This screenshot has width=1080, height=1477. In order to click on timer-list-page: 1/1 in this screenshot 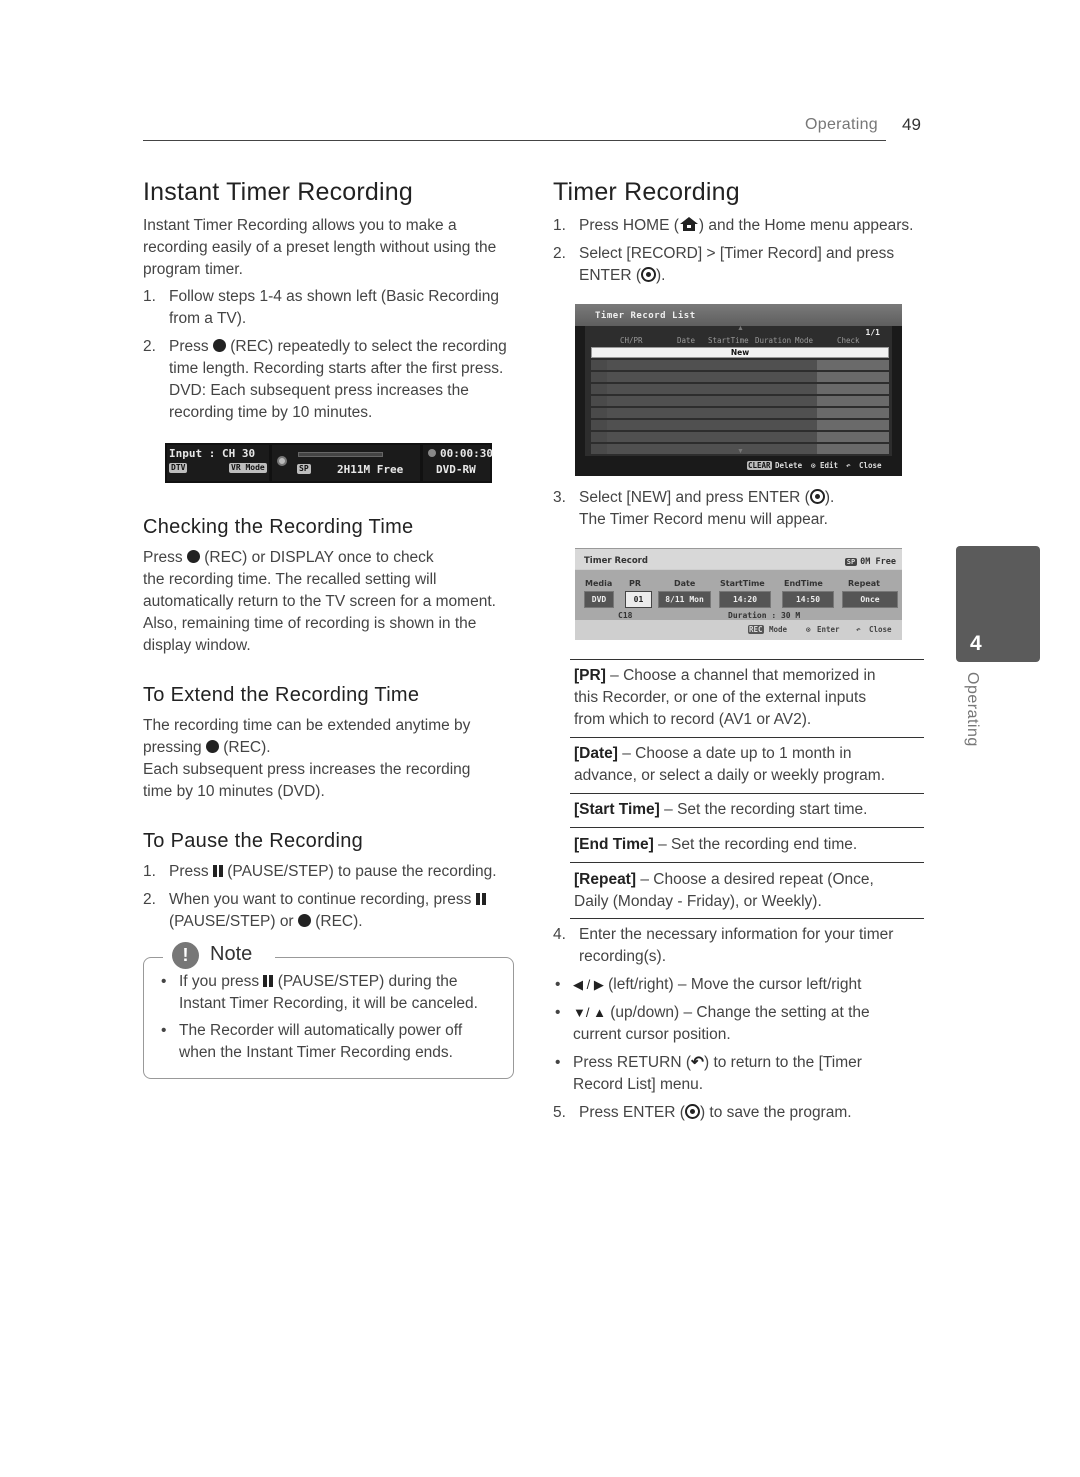, I will do `click(872, 332)`.